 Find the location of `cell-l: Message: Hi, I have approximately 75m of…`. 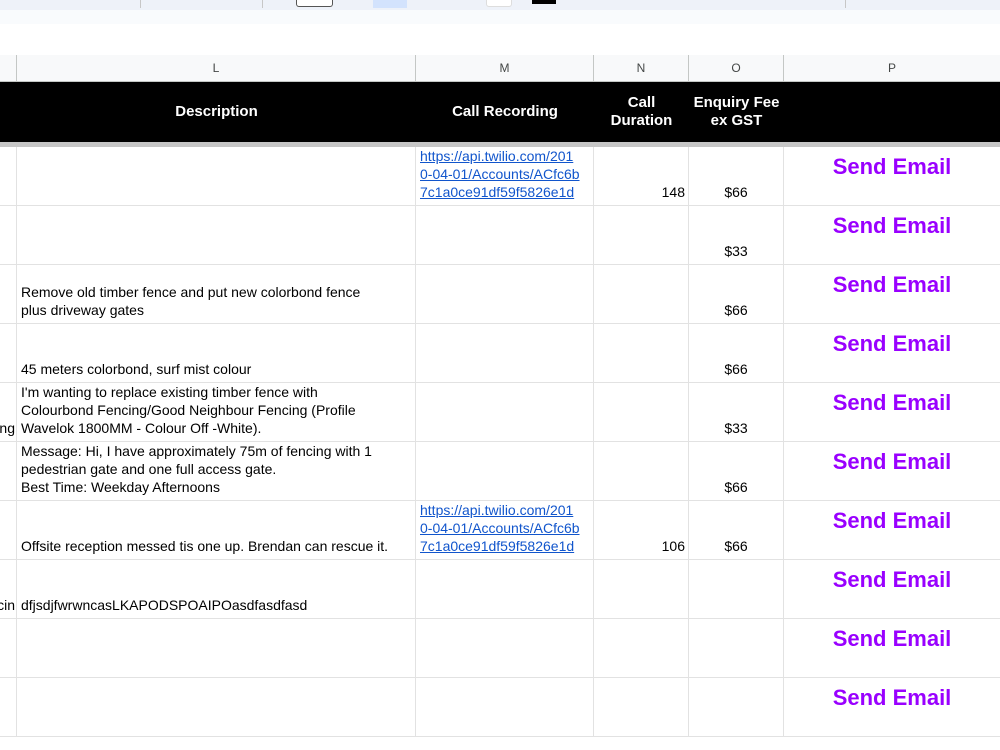

cell-l: Message: Hi, I have approximately 75m of… is located at coordinates (216, 471).